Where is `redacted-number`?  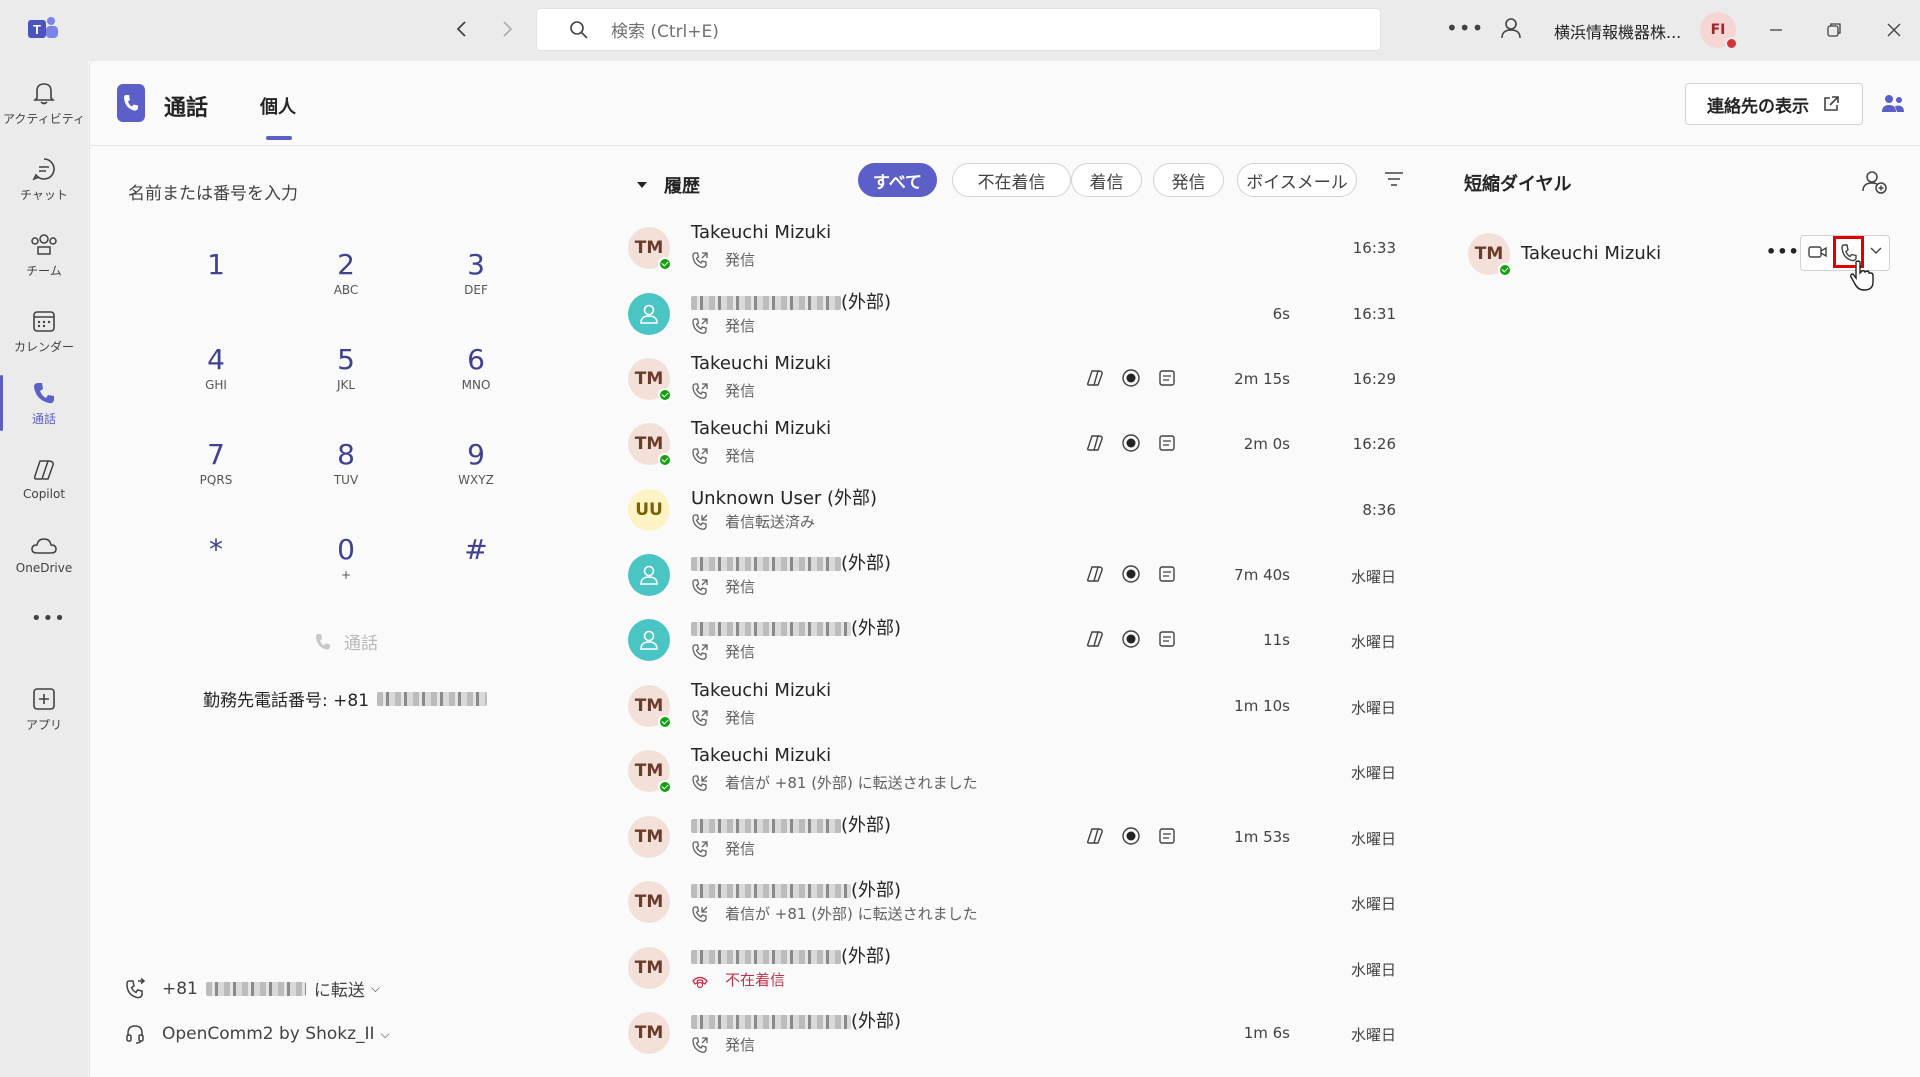 redacted-number is located at coordinates (432, 698).